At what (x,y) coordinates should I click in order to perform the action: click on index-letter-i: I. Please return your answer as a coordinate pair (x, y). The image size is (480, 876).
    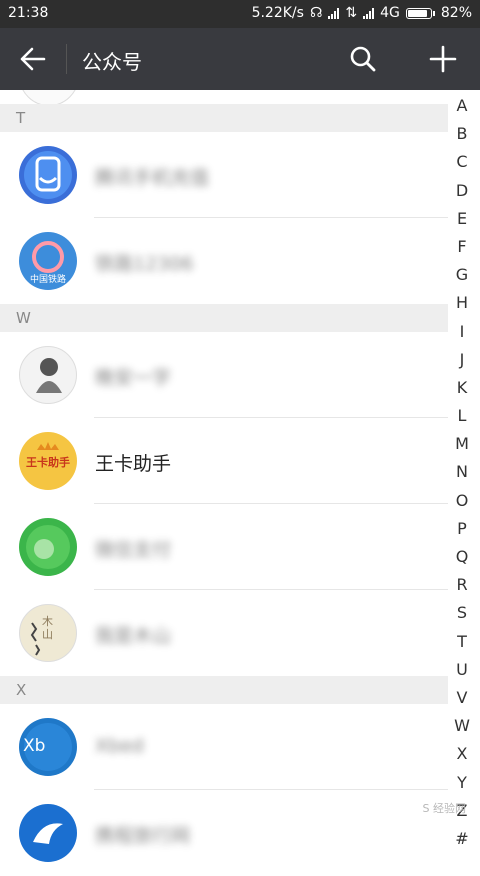
    Looking at the image, I should click on (462, 332).